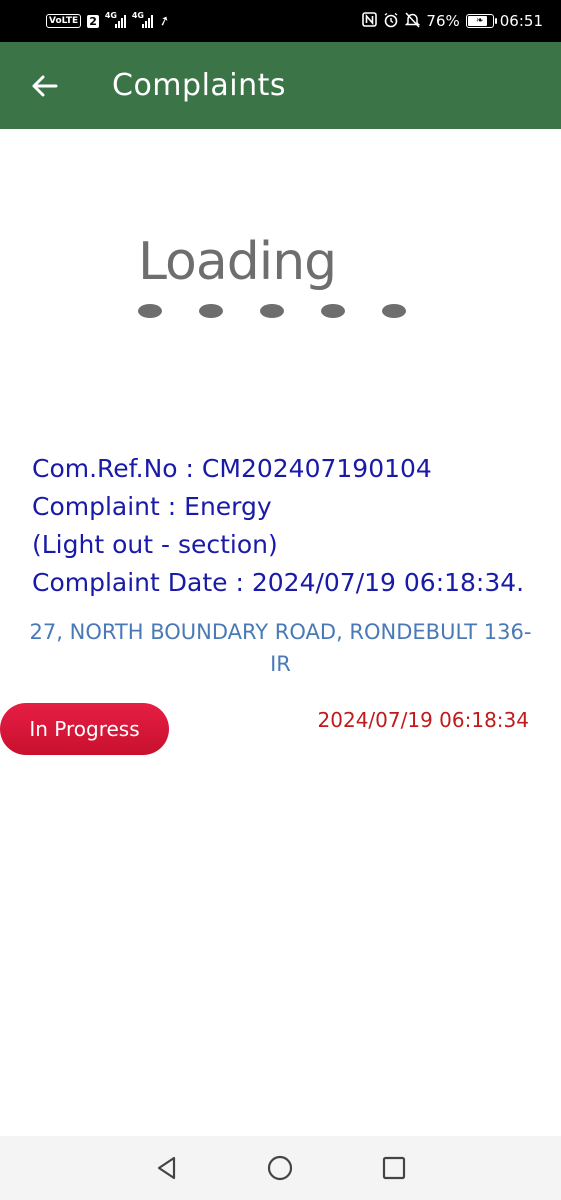 The image size is (561, 1200). I want to click on status-badge: In Progress, so click(84, 729).